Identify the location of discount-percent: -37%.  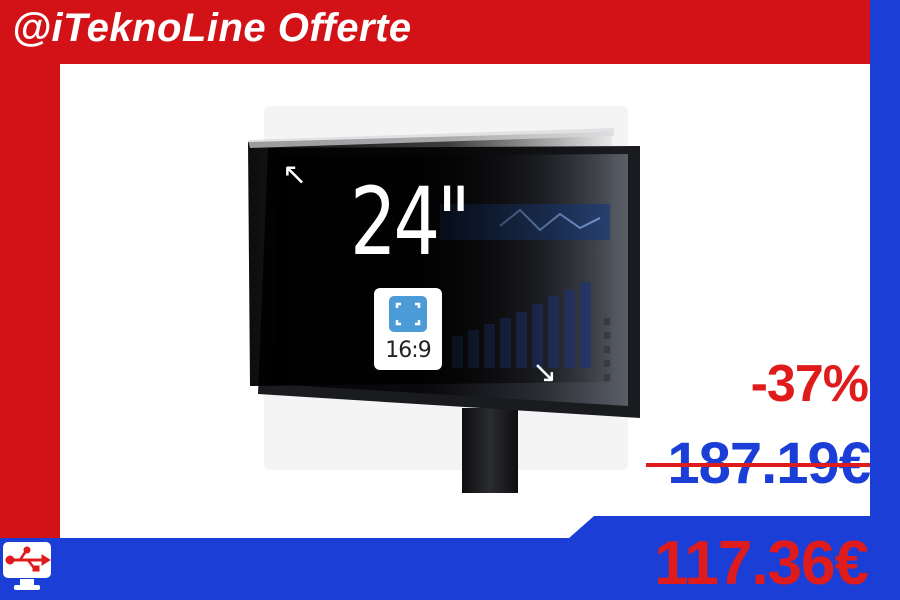
(809, 384).